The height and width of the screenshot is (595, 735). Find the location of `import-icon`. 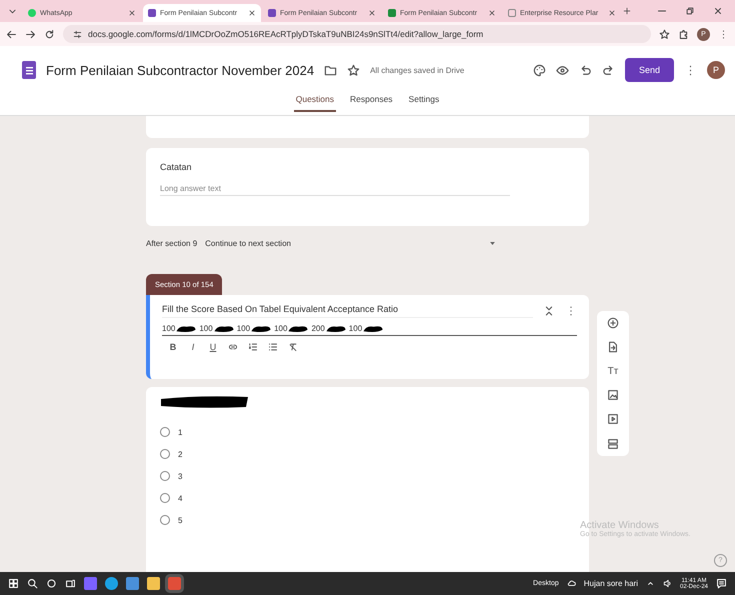

import-icon is located at coordinates (613, 347).